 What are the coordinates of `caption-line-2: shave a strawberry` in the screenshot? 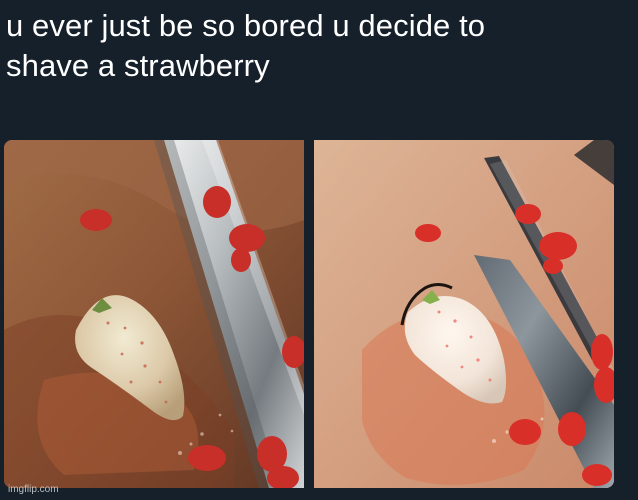 It's located at (138, 65).